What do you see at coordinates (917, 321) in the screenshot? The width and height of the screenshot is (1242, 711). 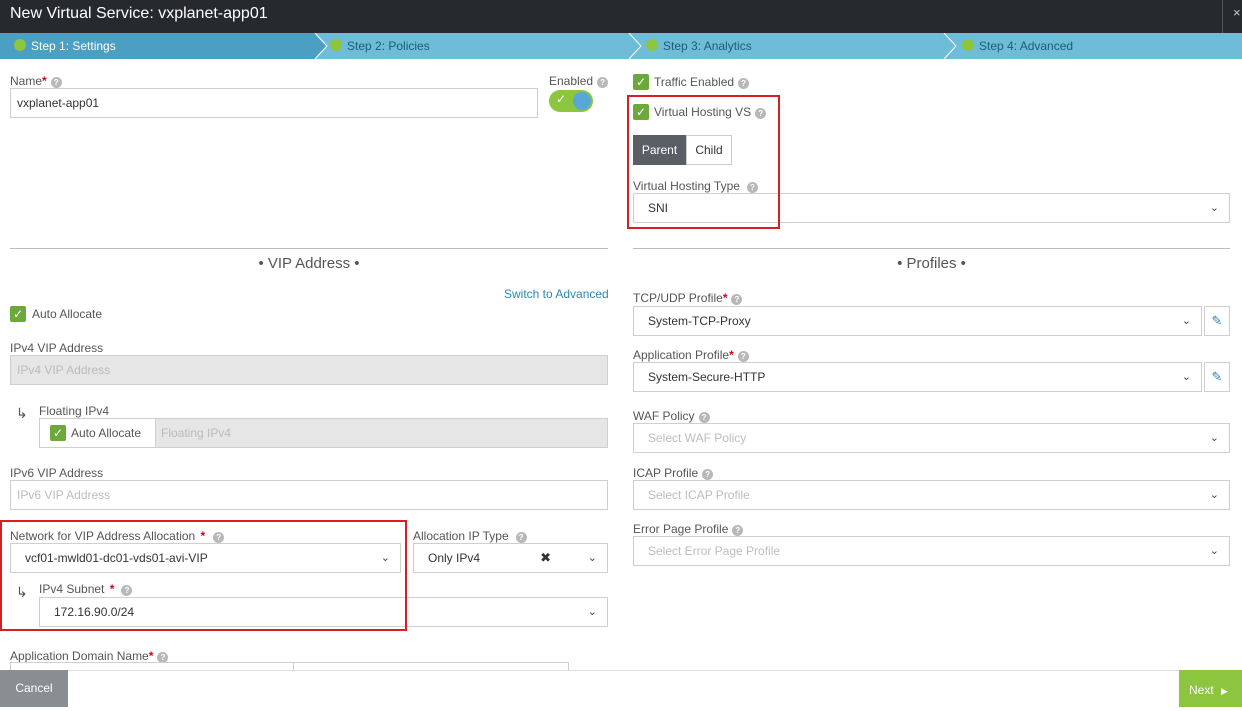 I see `tcp-profile-select: System-TCP-Proxy ⌄` at bounding box center [917, 321].